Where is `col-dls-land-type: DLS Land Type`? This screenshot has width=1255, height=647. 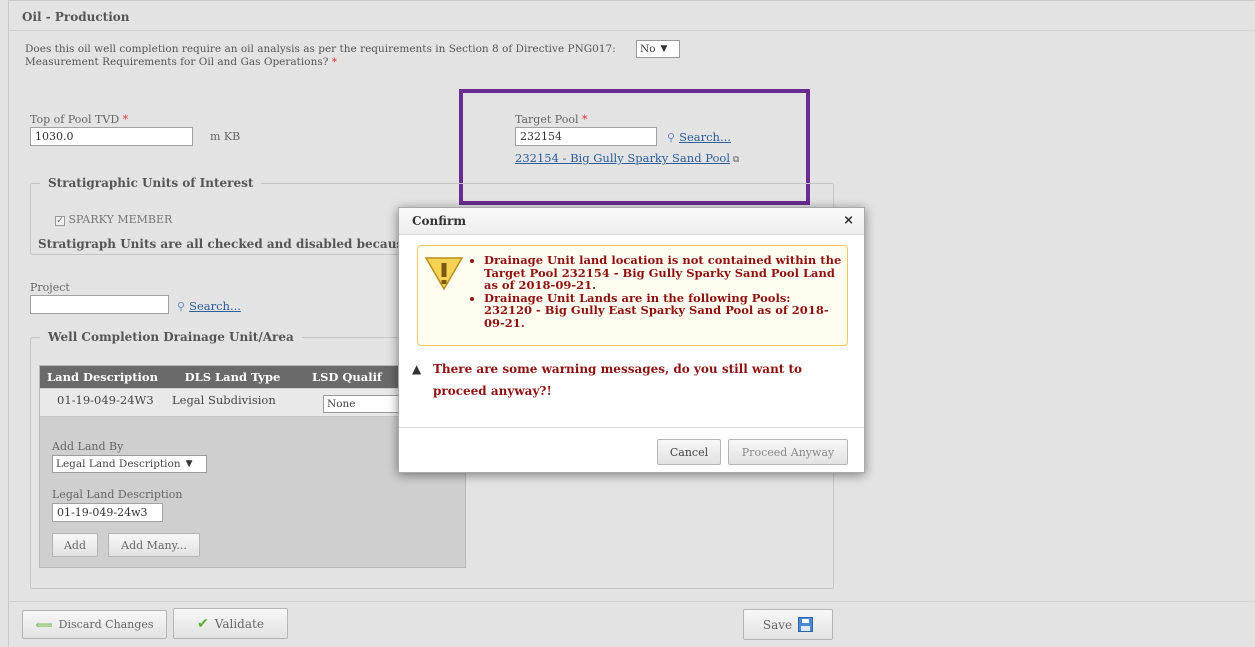 col-dls-land-type: DLS Land Type is located at coordinates (232, 377).